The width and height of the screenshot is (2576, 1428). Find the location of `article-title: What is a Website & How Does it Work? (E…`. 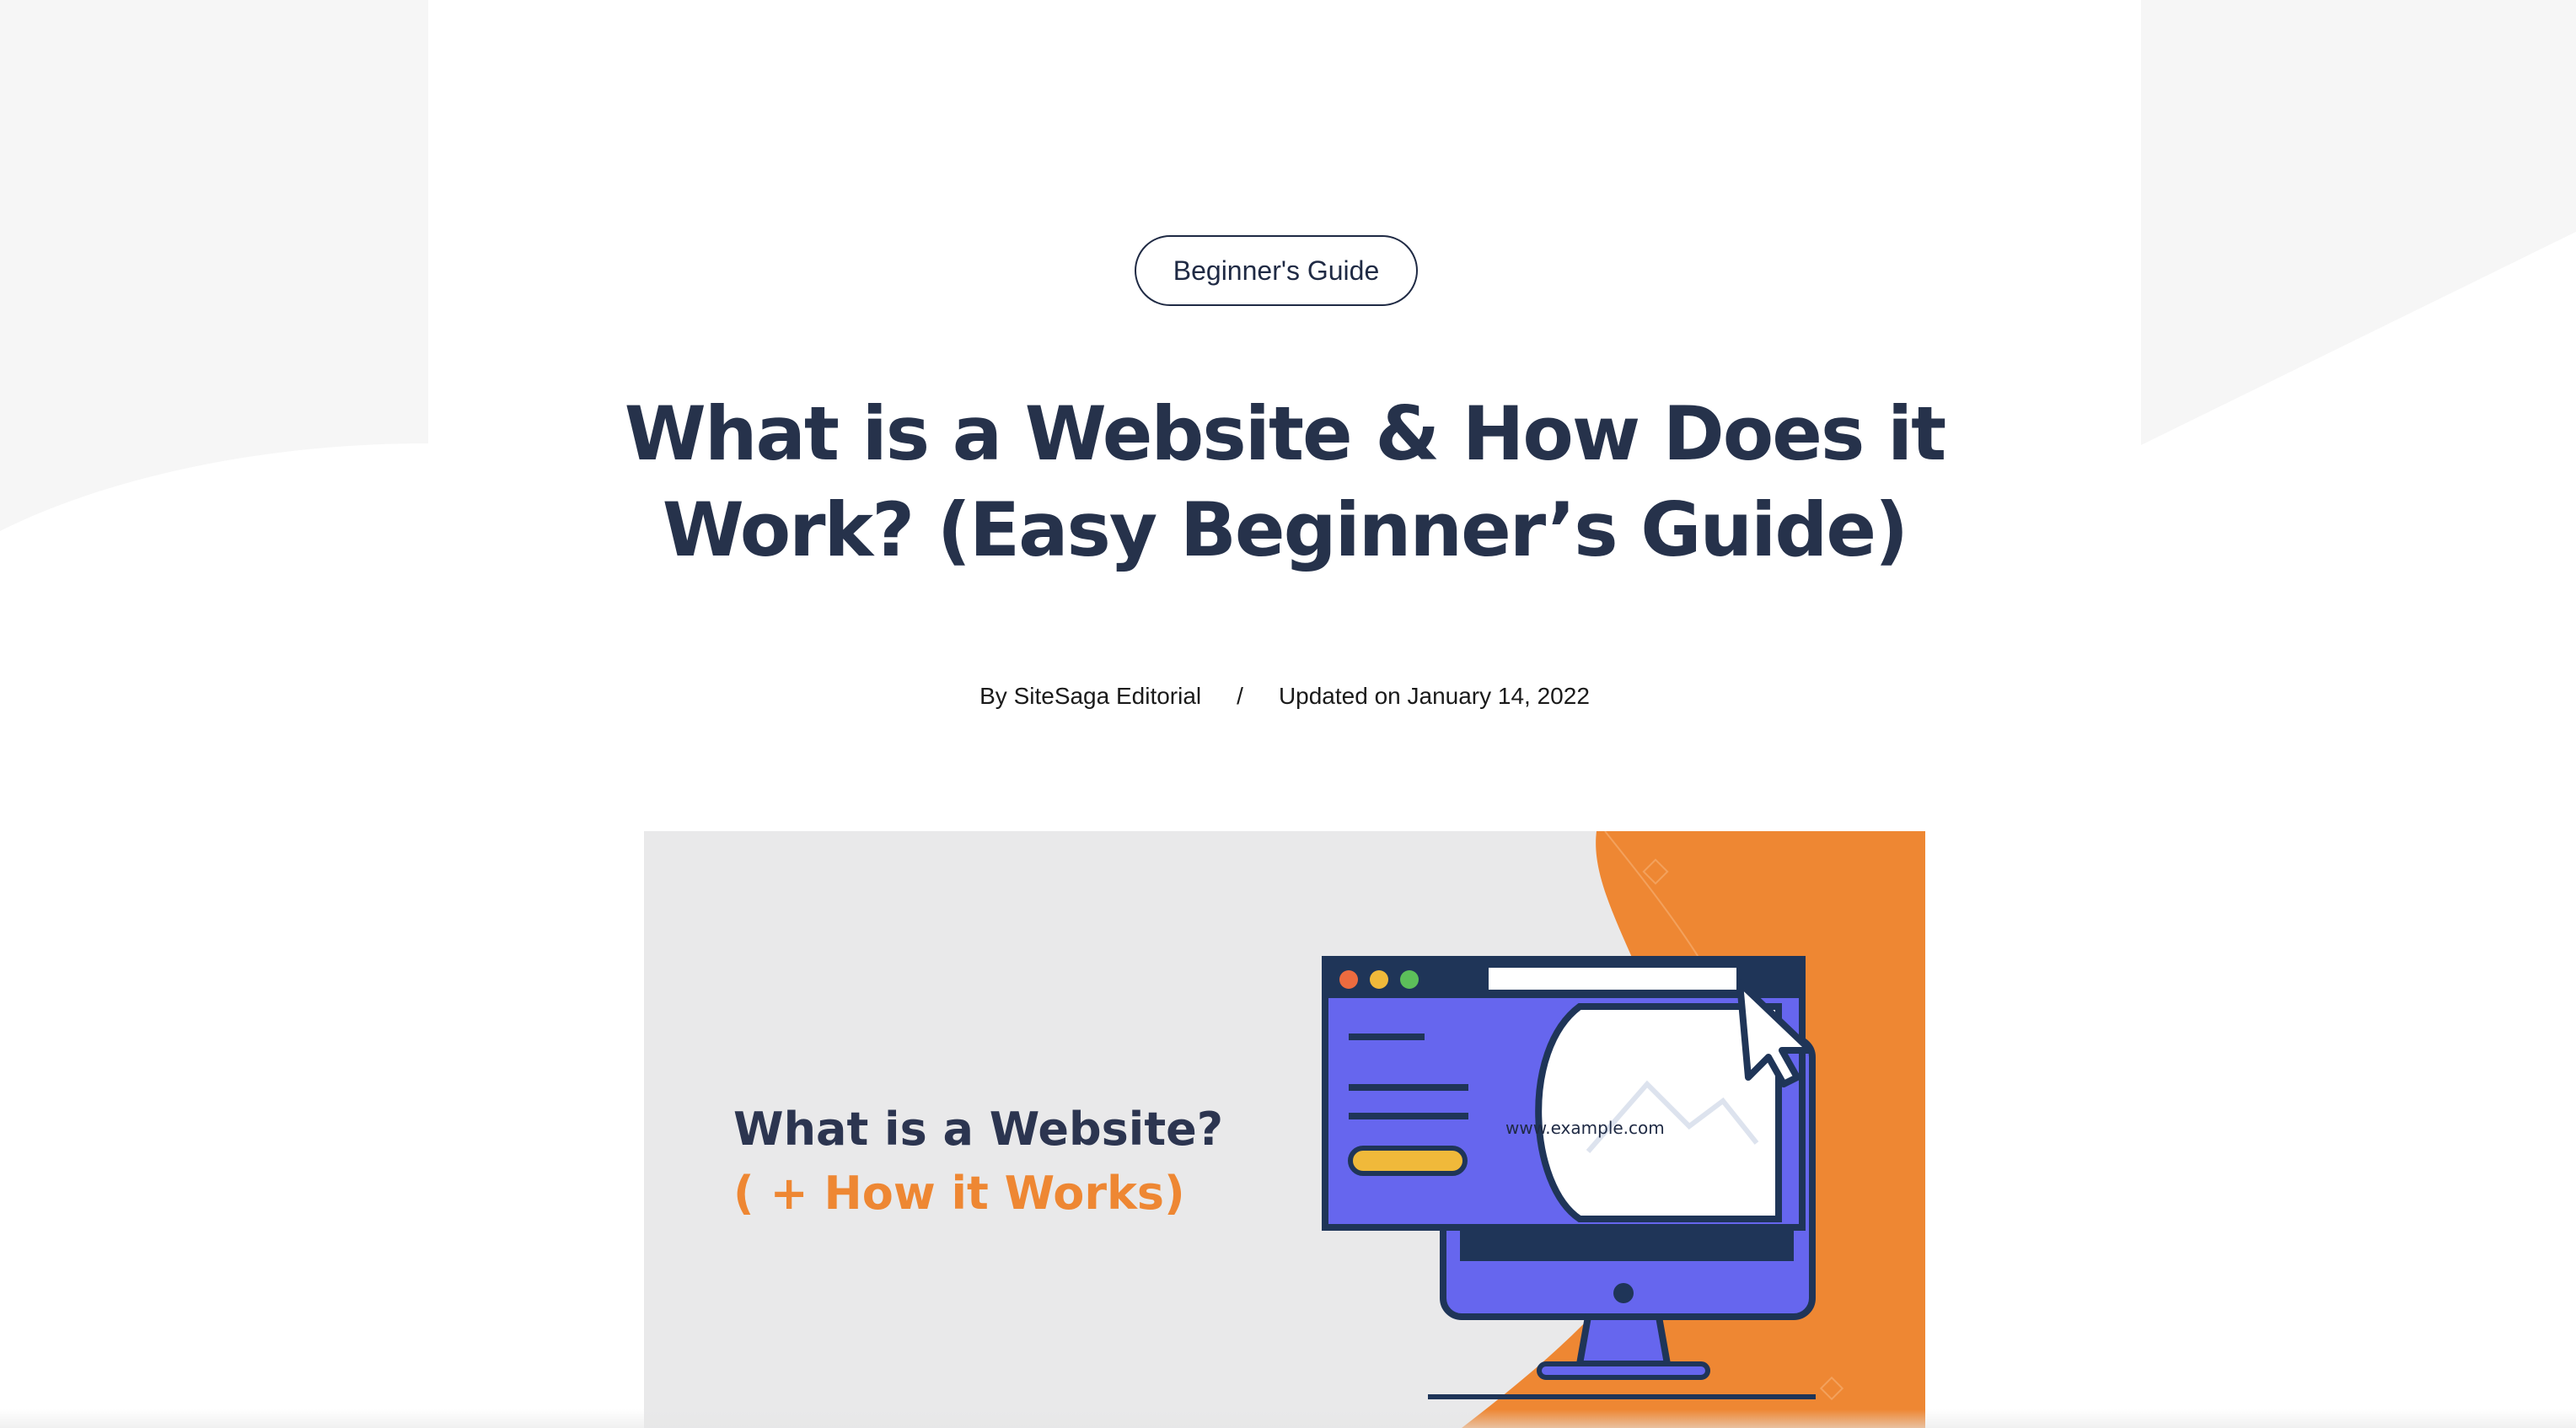

article-title: What is a Website & How Does it Work? (E… is located at coordinates (1285, 481).